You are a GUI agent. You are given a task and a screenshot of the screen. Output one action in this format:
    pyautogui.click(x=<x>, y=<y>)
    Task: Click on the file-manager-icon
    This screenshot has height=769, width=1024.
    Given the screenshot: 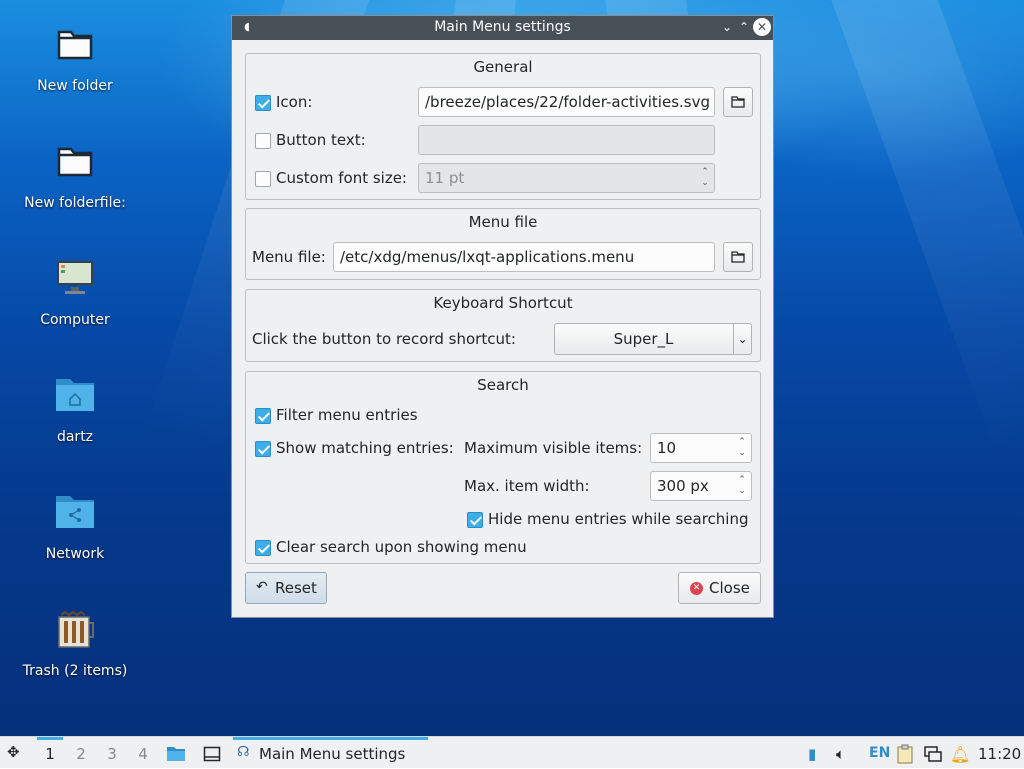 What is the action you would take?
    pyautogui.click(x=176, y=754)
    